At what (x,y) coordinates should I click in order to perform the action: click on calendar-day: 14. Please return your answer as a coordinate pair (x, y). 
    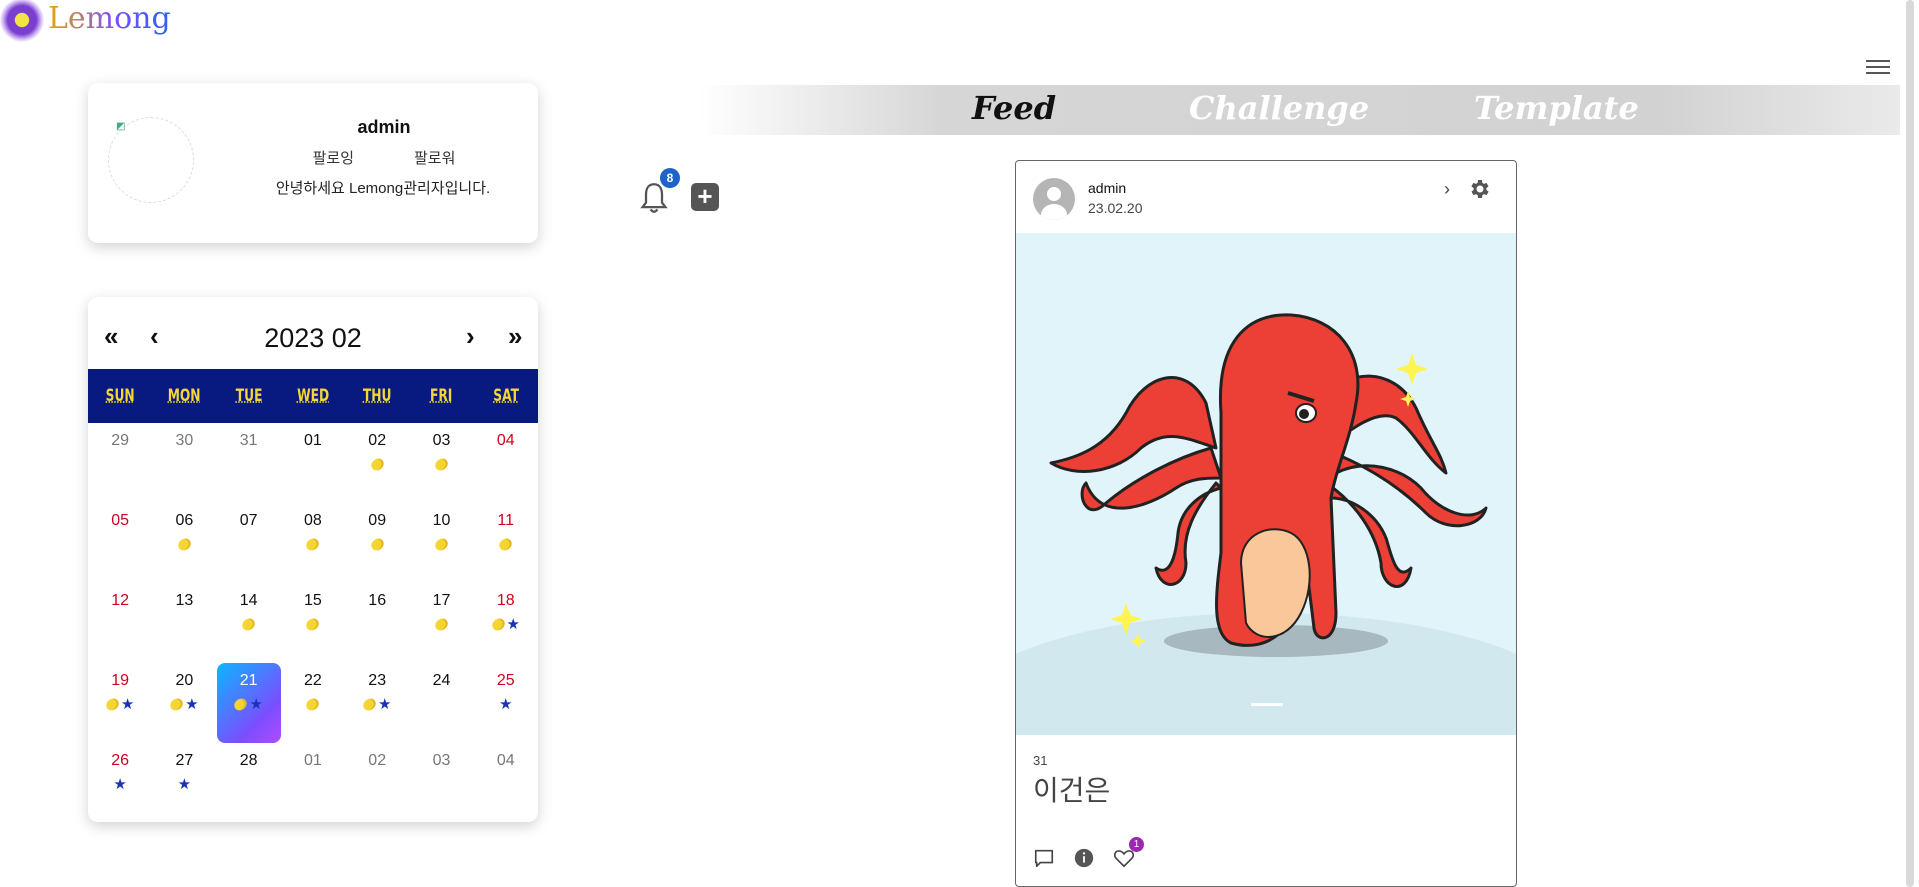
    Looking at the image, I should click on (249, 623).